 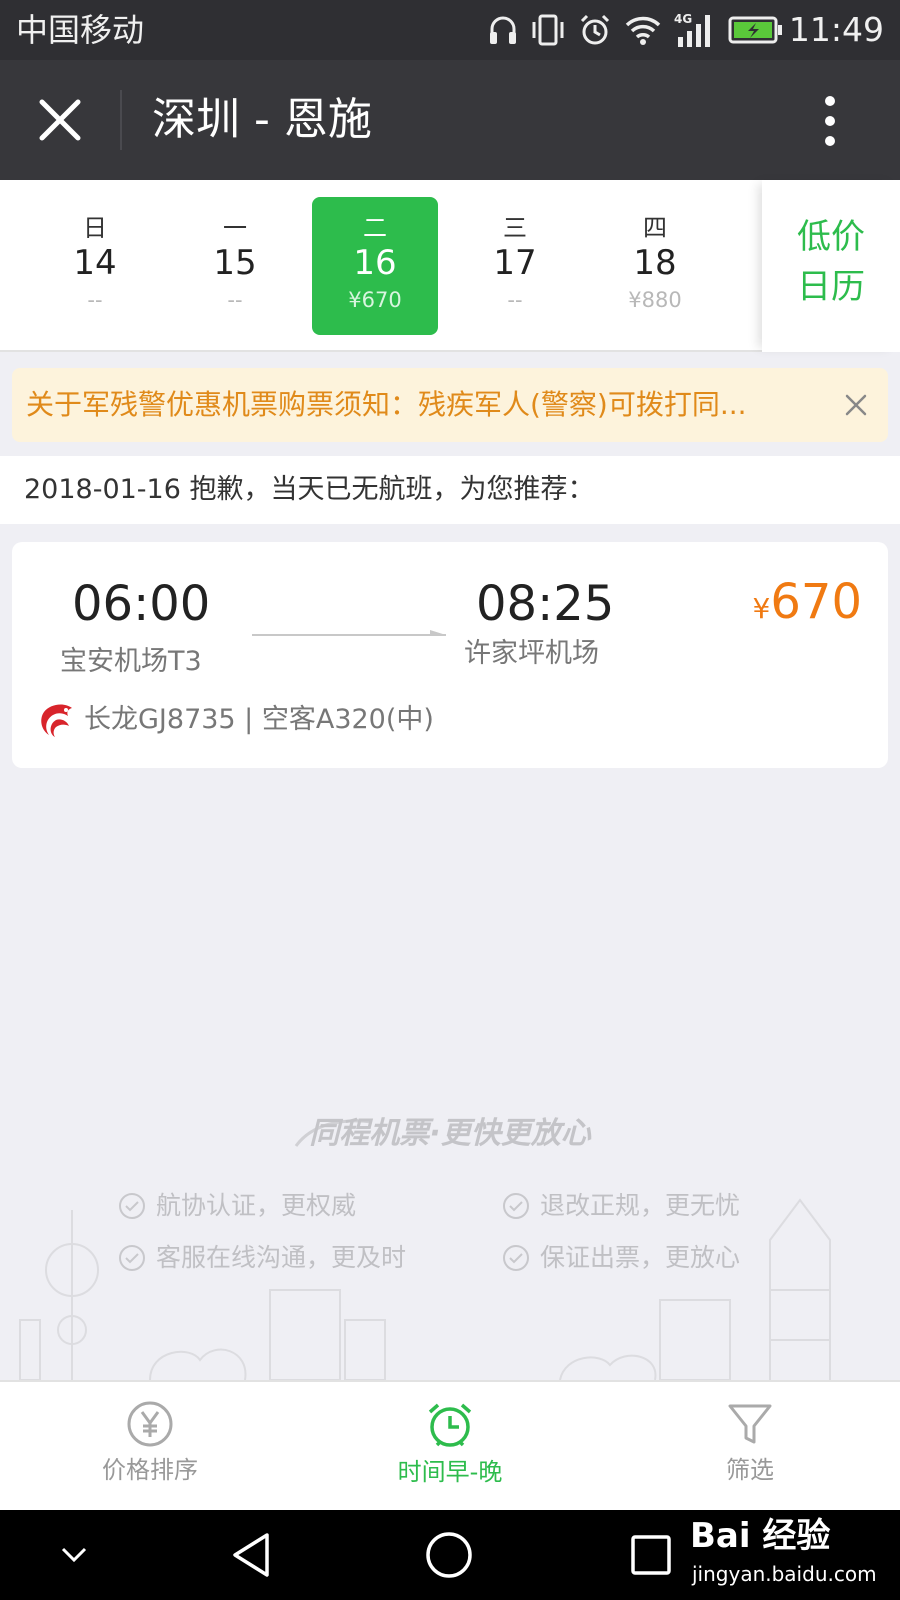 I want to click on watermark-top-text: Bai 经验, so click(x=760, y=1536).